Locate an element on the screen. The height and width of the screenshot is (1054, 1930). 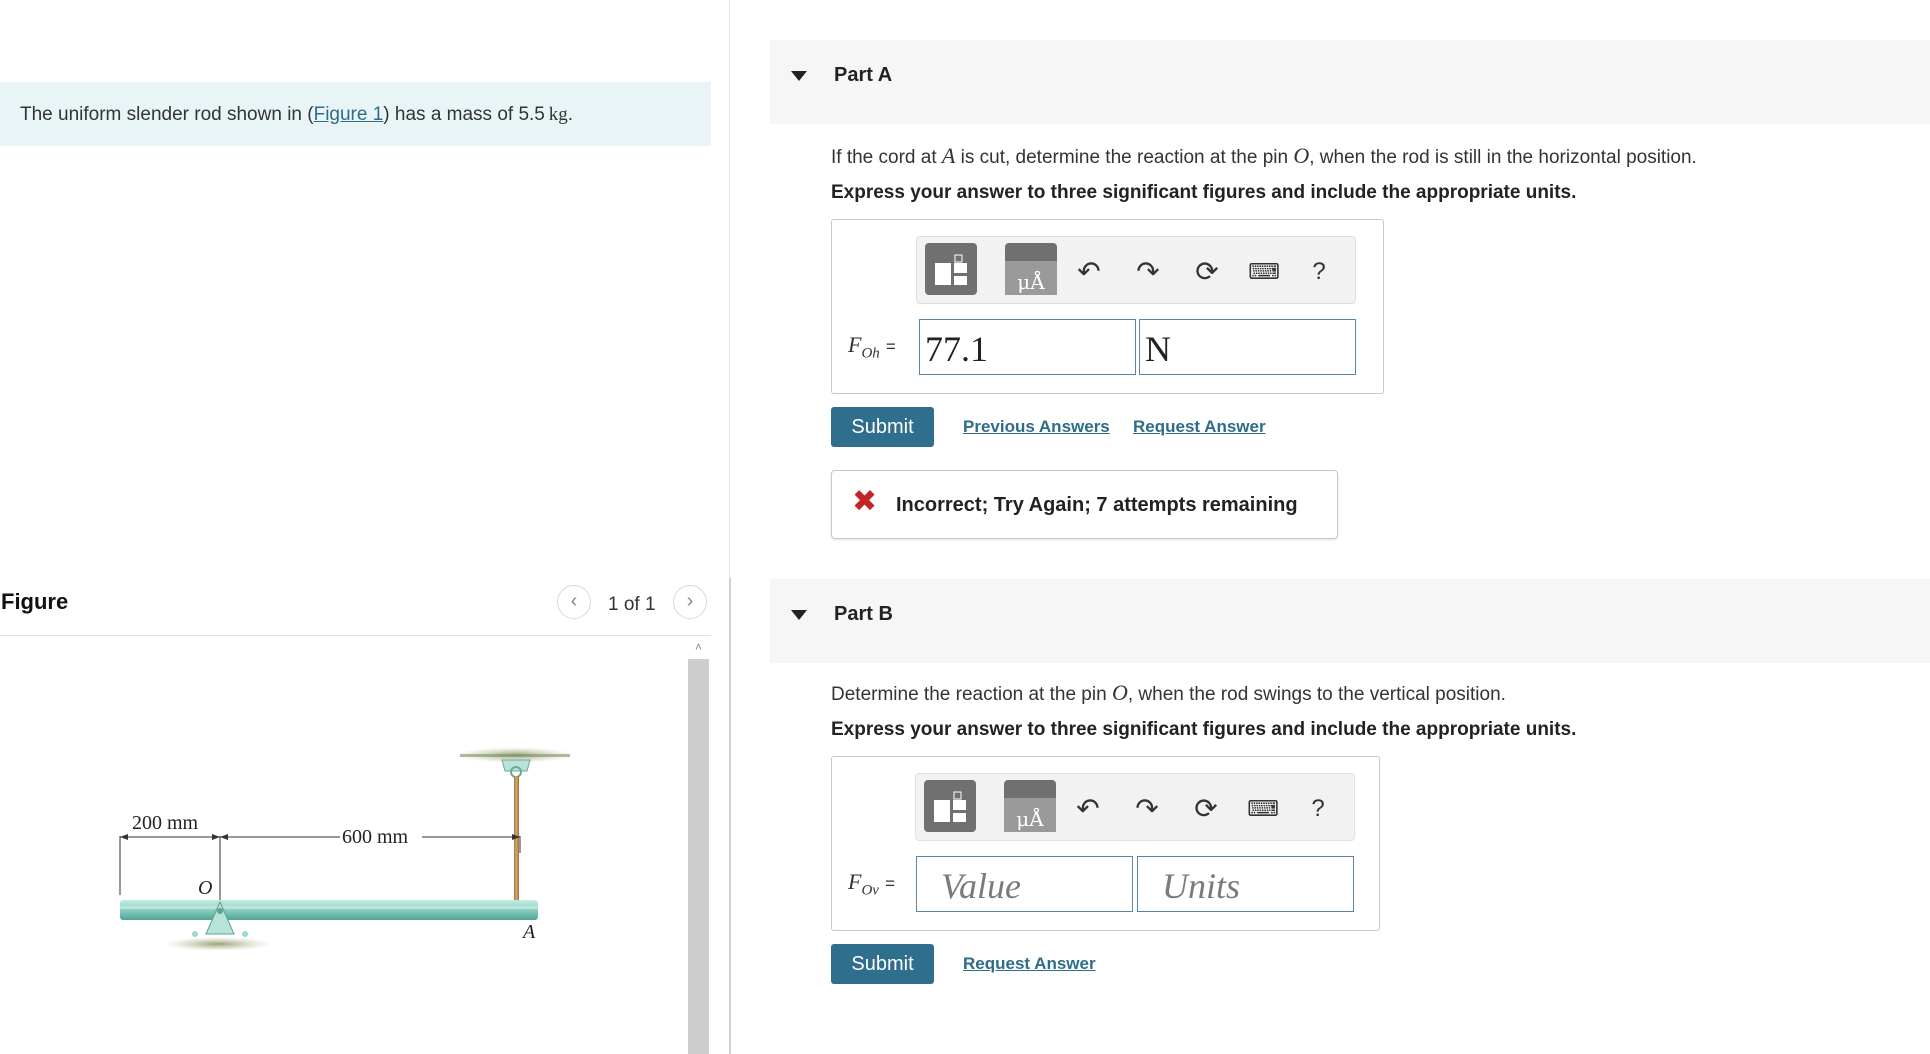
eq-sub: Ov is located at coordinates (870, 890).